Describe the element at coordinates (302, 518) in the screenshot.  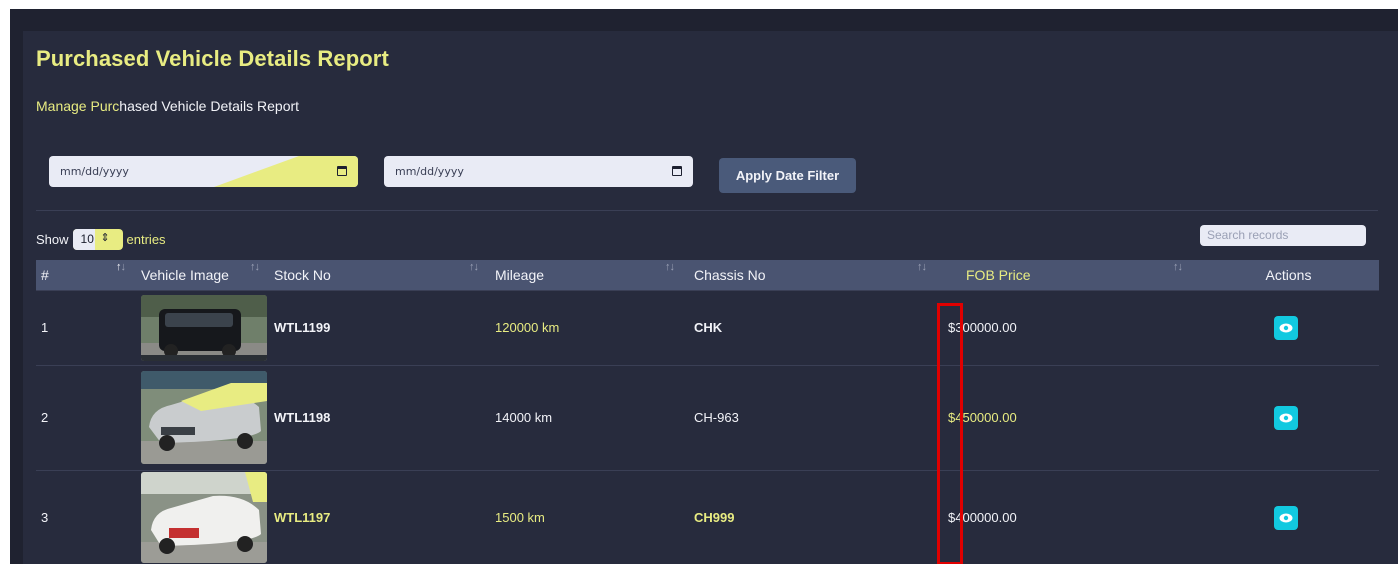
I see `stock-no: WTL1197` at that location.